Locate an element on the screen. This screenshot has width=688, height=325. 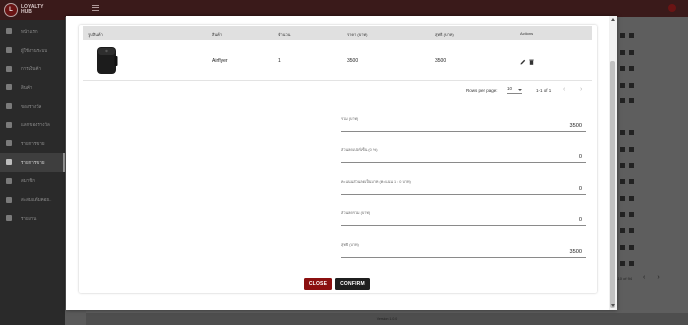
confirm-button: CONFIRM is located at coordinates (352, 284).